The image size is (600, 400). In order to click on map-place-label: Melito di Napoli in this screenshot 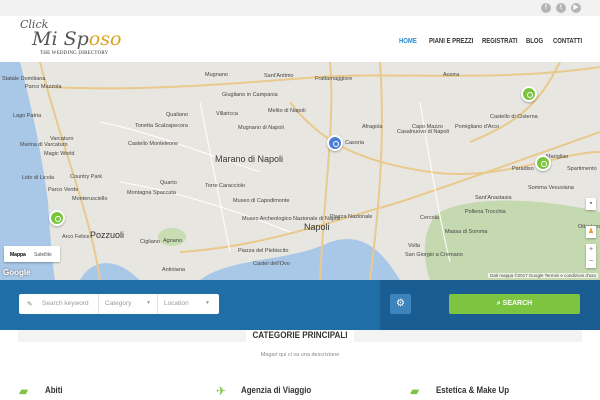, I will do `click(287, 111)`.